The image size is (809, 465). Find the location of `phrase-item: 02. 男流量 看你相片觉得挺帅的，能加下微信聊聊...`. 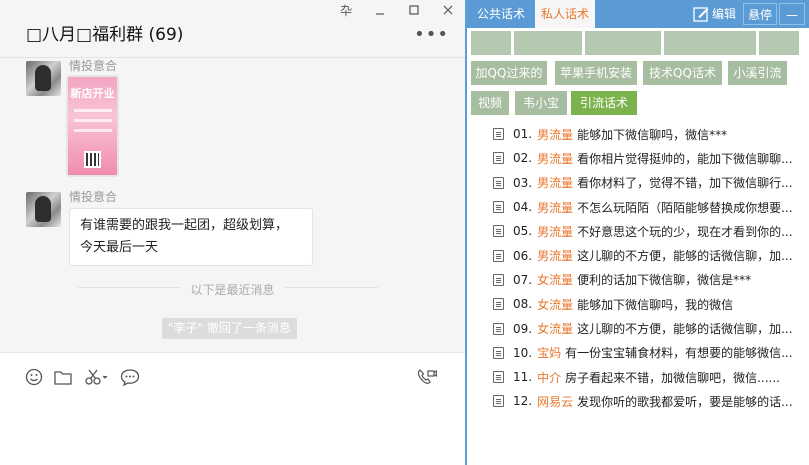

phrase-item: 02. 男流量 看你相片觉得挺帅的，能加下微信聊聊... is located at coordinates (651, 158).